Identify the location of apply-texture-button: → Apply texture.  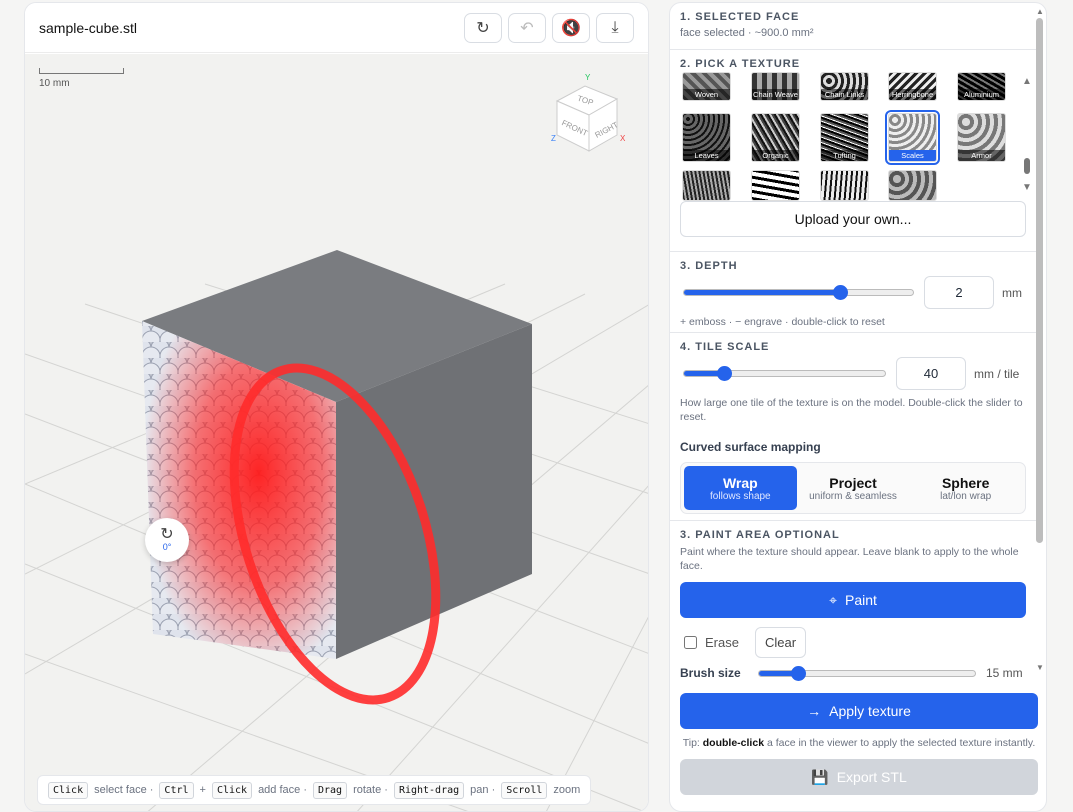
(859, 711).